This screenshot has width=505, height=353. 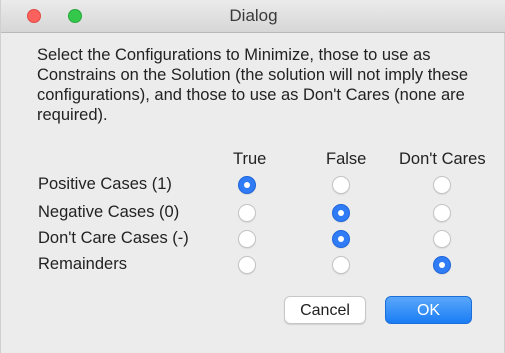 What do you see at coordinates (442, 213) in the screenshot?
I see `radio-negative-dont-cares` at bounding box center [442, 213].